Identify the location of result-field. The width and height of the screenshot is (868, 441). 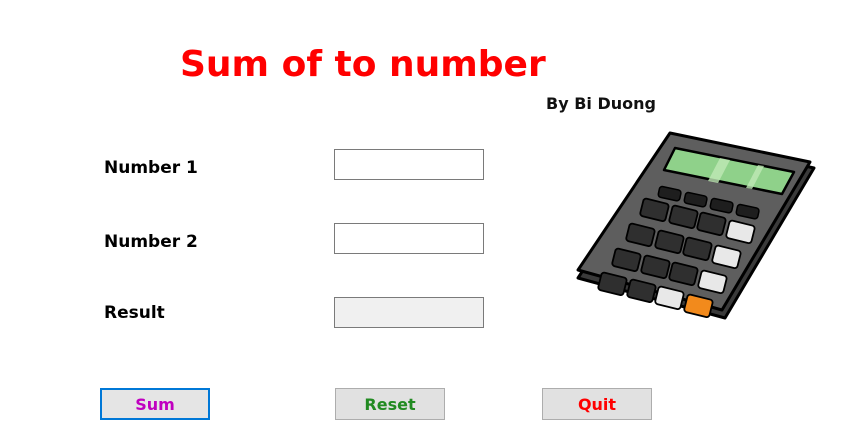
(409, 312).